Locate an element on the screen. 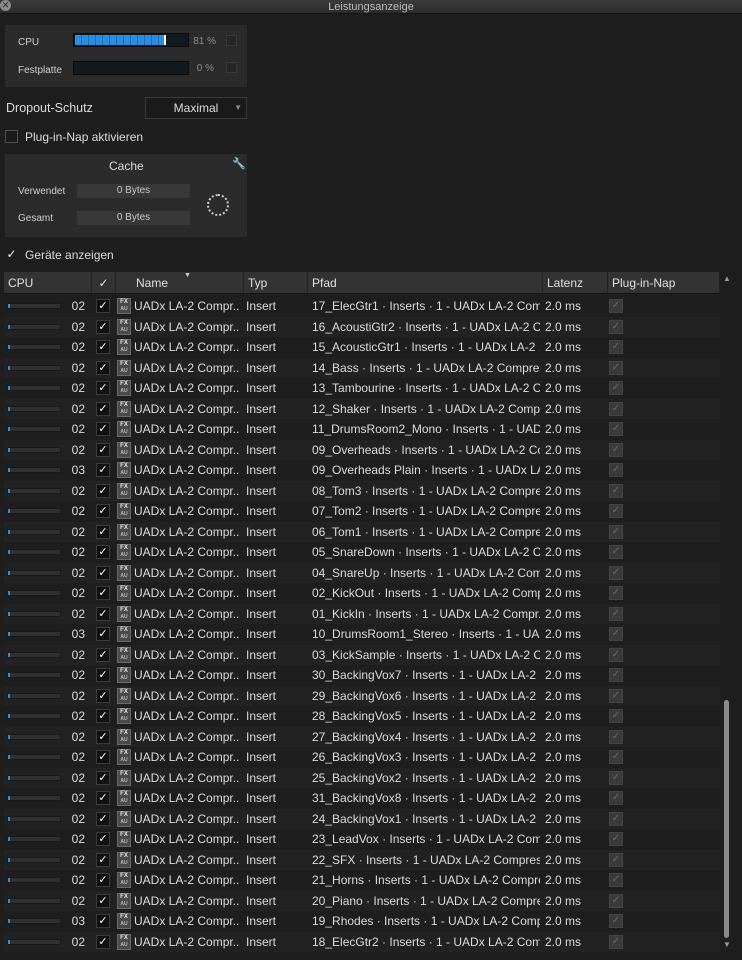 The image size is (742, 960). close-button: ✕ is located at coordinates (5, 5).